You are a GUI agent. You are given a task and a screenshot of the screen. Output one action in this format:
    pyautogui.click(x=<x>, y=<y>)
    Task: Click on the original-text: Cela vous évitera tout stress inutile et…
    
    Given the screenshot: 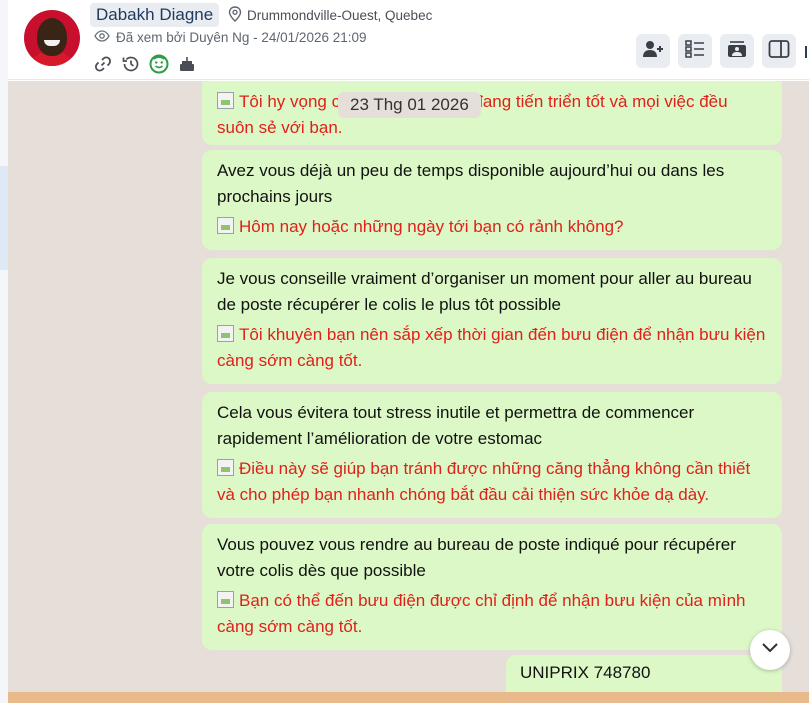 What is the action you would take?
    pyautogui.click(x=456, y=425)
    